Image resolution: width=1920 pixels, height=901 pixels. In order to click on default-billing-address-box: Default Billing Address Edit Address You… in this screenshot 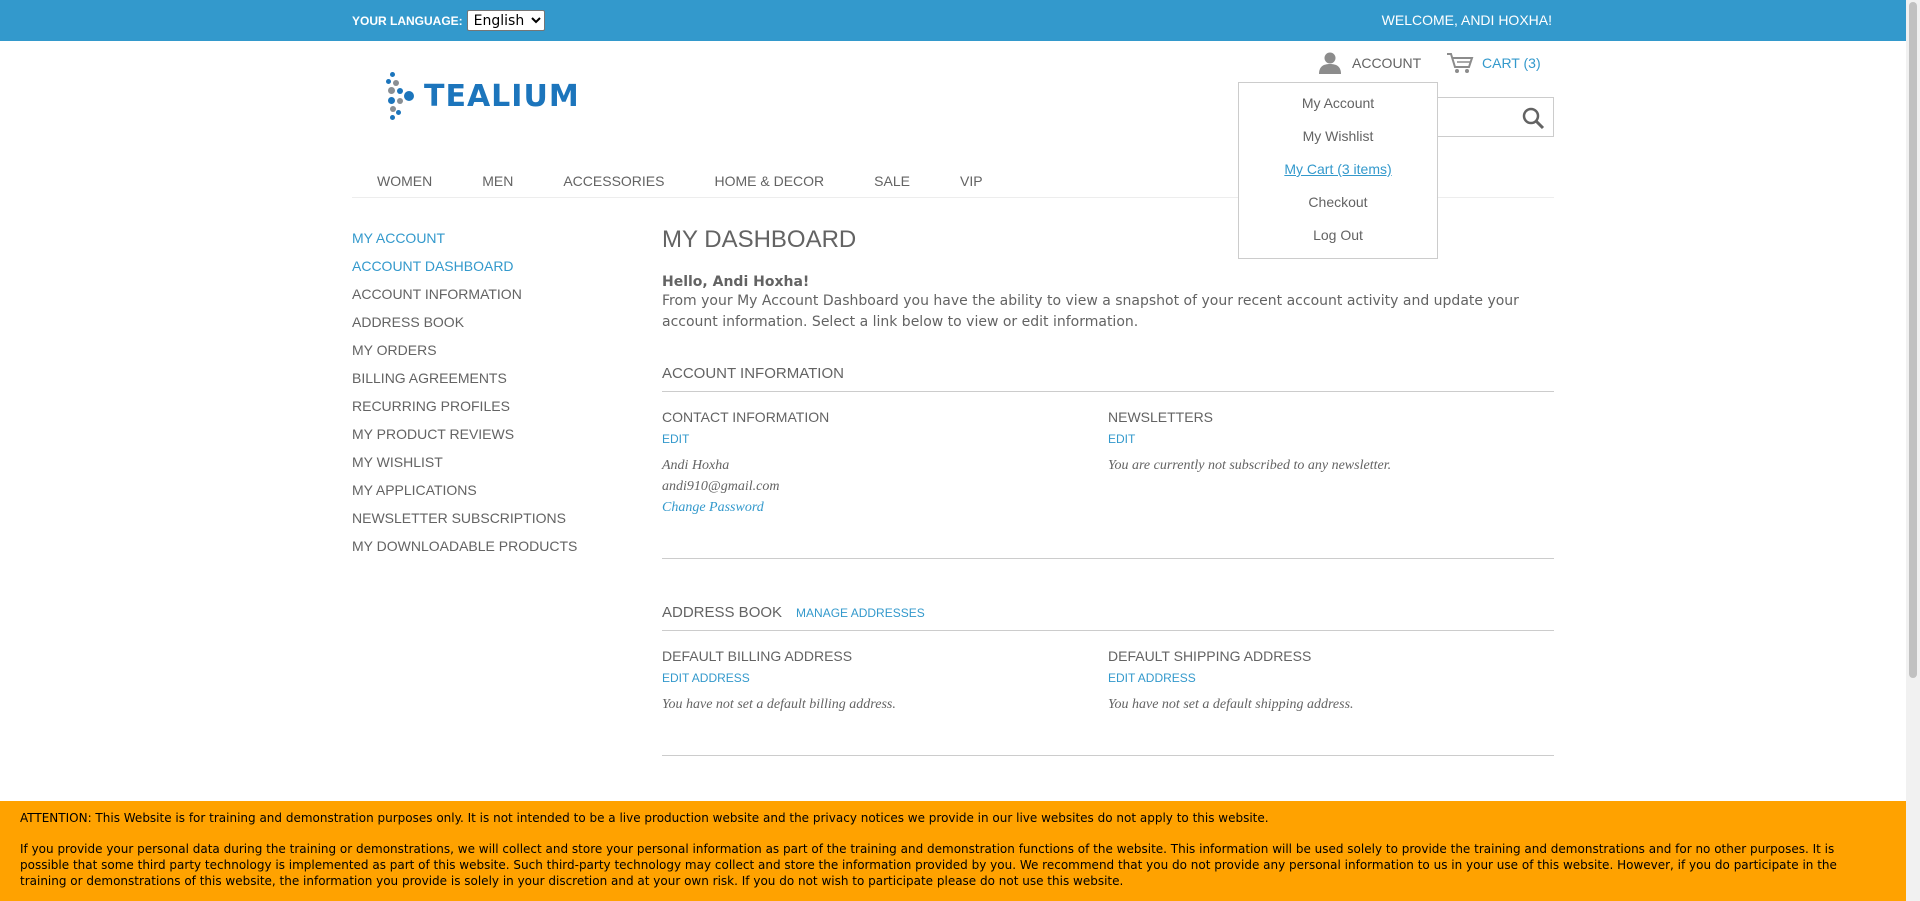, I will do `click(885, 681)`.